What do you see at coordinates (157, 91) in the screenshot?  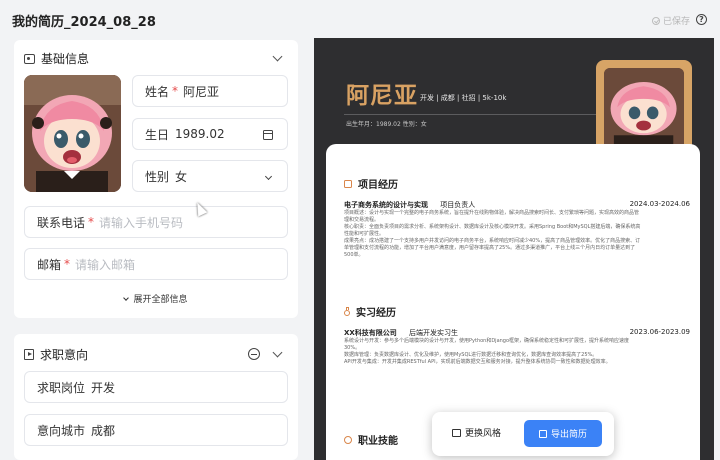 I see `name-label: 姓名` at bounding box center [157, 91].